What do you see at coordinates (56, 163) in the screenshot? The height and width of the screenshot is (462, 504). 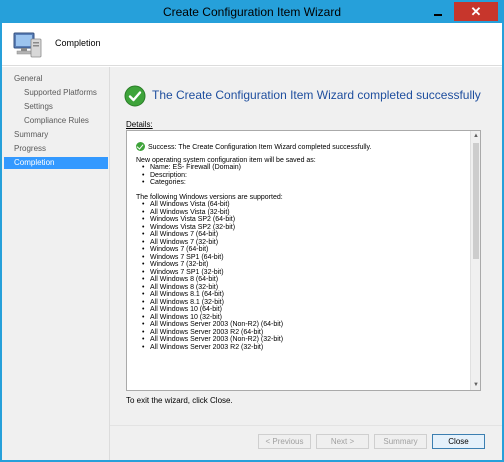 I see `nav-item-completion: Completion` at bounding box center [56, 163].